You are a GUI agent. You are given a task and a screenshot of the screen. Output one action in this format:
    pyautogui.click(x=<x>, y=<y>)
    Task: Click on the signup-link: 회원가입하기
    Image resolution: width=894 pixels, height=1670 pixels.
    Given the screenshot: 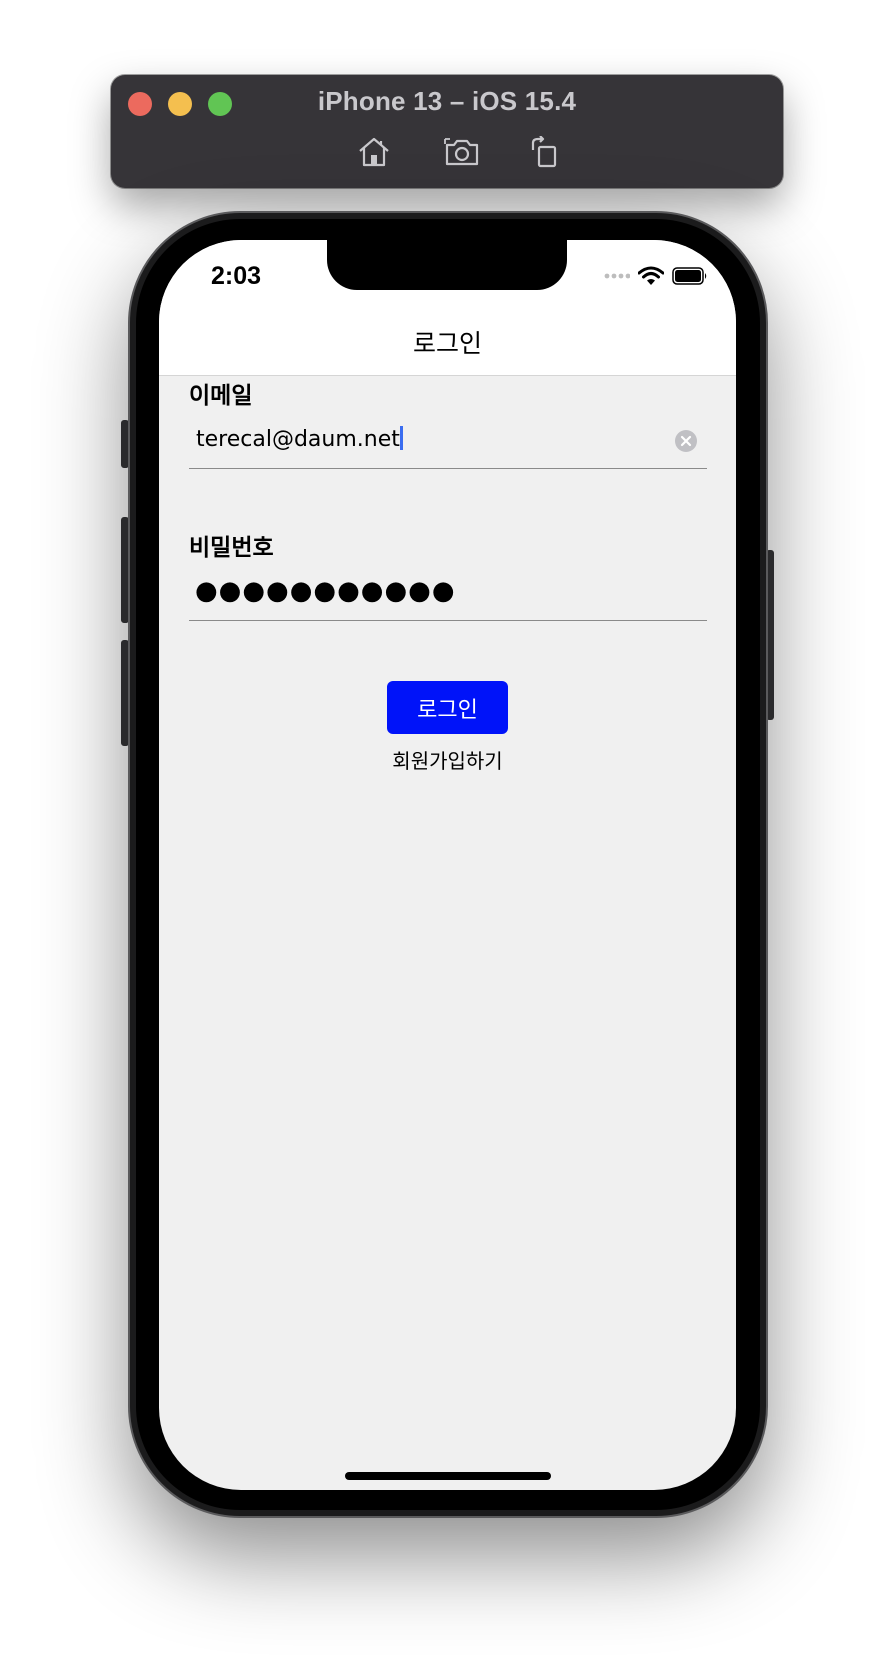 What is the action you would take?
    pyautogui.click(x=447, y=759)
    